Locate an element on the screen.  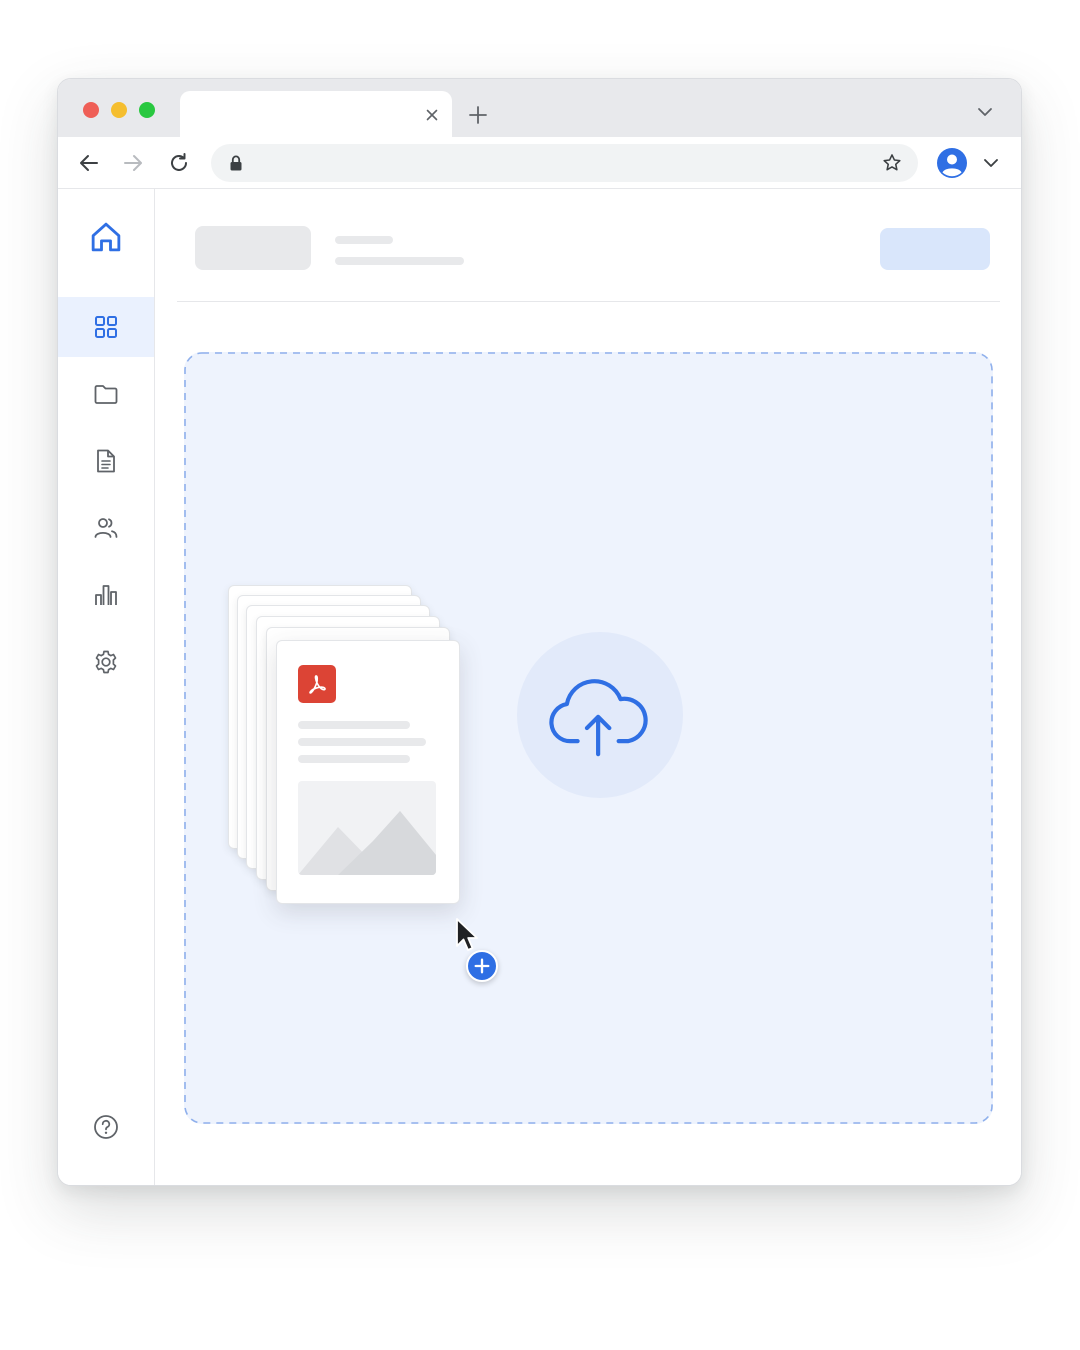
dragged-file-stack is located at coordinates (348, 750).